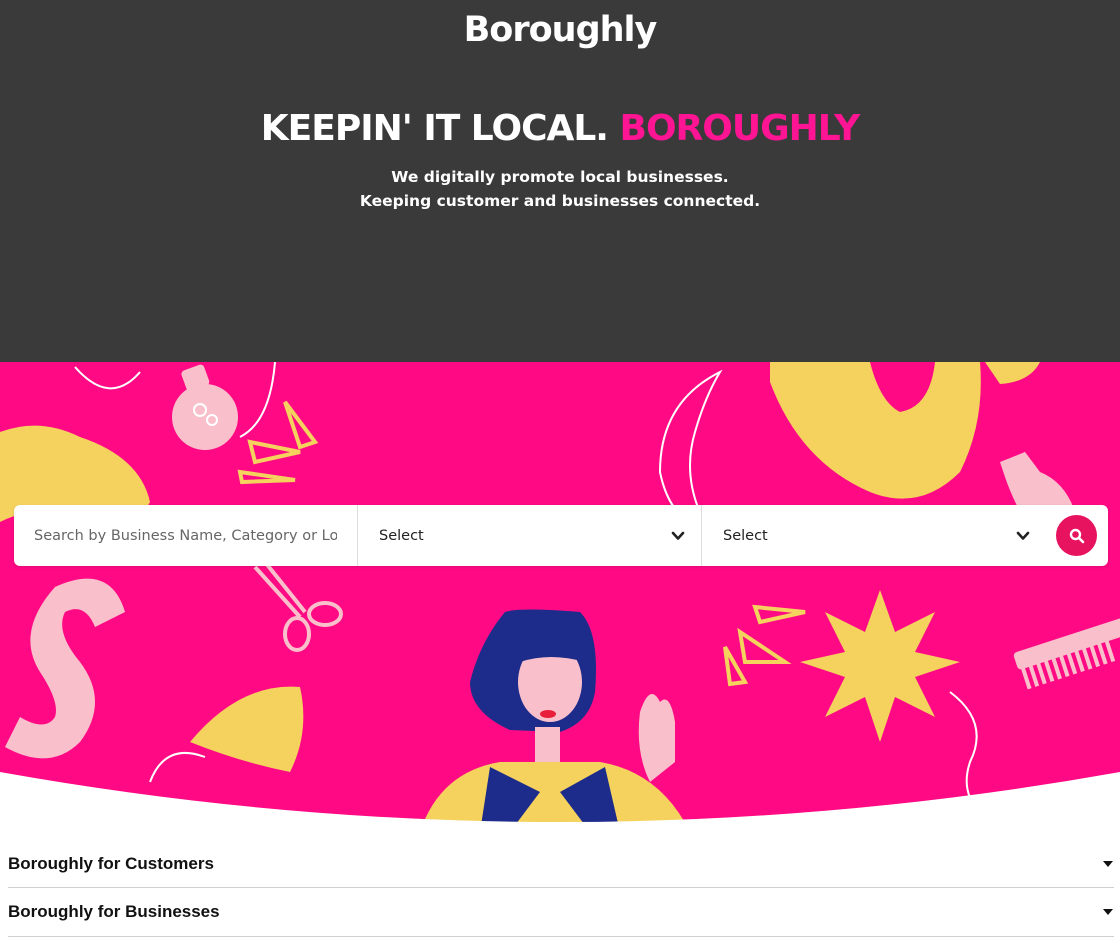 This screenshot has height=946, width=1120. Describe the element at coordinates (111, 863) in the screenshot. I see `accordion-title: Boroughly for Customers` at that location.